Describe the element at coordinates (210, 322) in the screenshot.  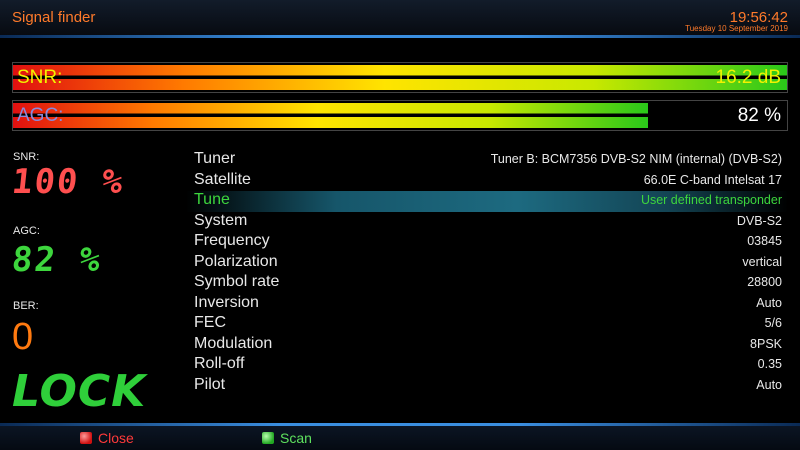
I see `info-key: FEC` at that location.